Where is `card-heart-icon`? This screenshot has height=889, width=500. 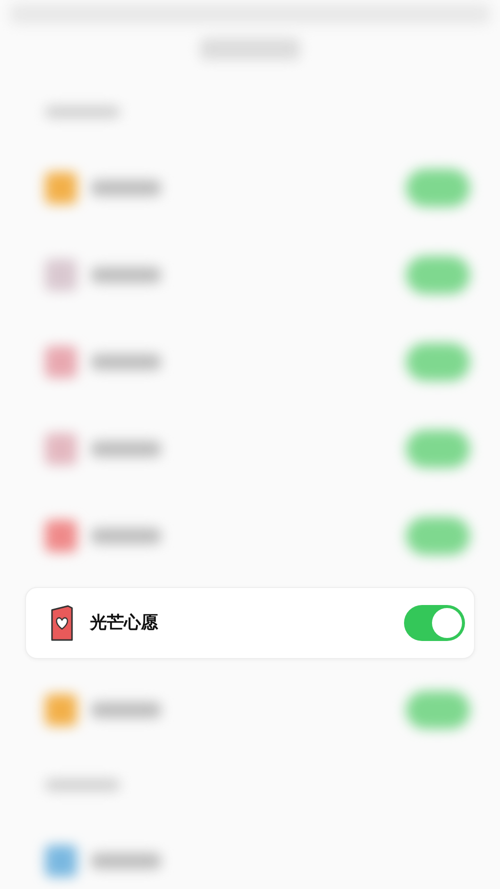
card-heart-icon is located at coordinates (62, 622).